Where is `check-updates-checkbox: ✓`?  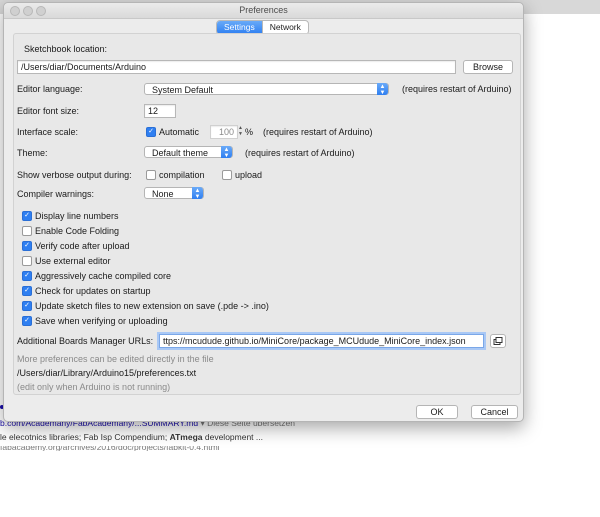 check-updates-checkbox: ✓ is located at coordinates (27, 291).